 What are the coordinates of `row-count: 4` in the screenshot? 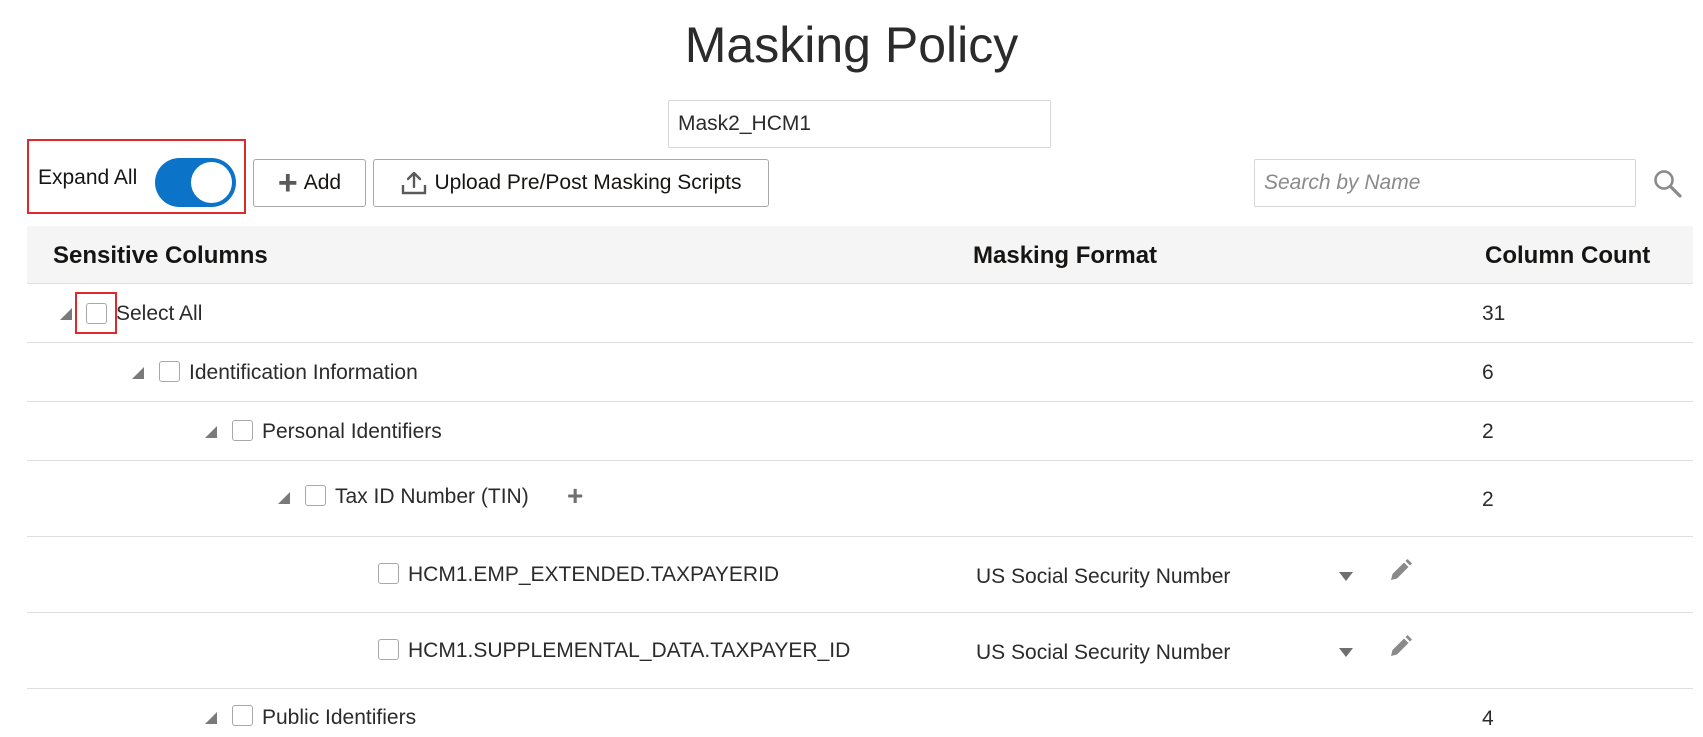 It's located at (1488, 718).